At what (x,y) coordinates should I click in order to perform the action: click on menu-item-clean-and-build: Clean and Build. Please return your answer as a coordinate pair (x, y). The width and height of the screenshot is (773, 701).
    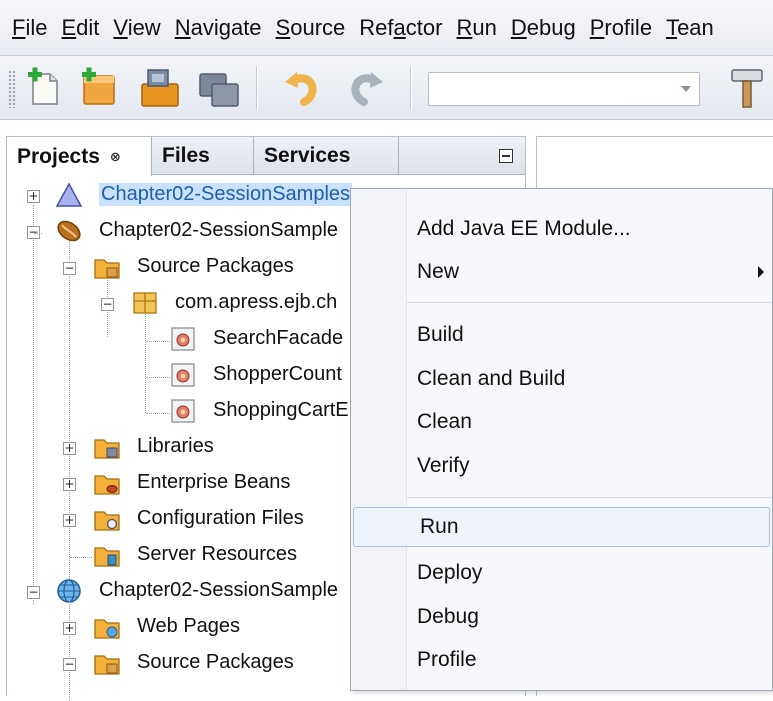
    Looking at the image, I should click on (561, 379).